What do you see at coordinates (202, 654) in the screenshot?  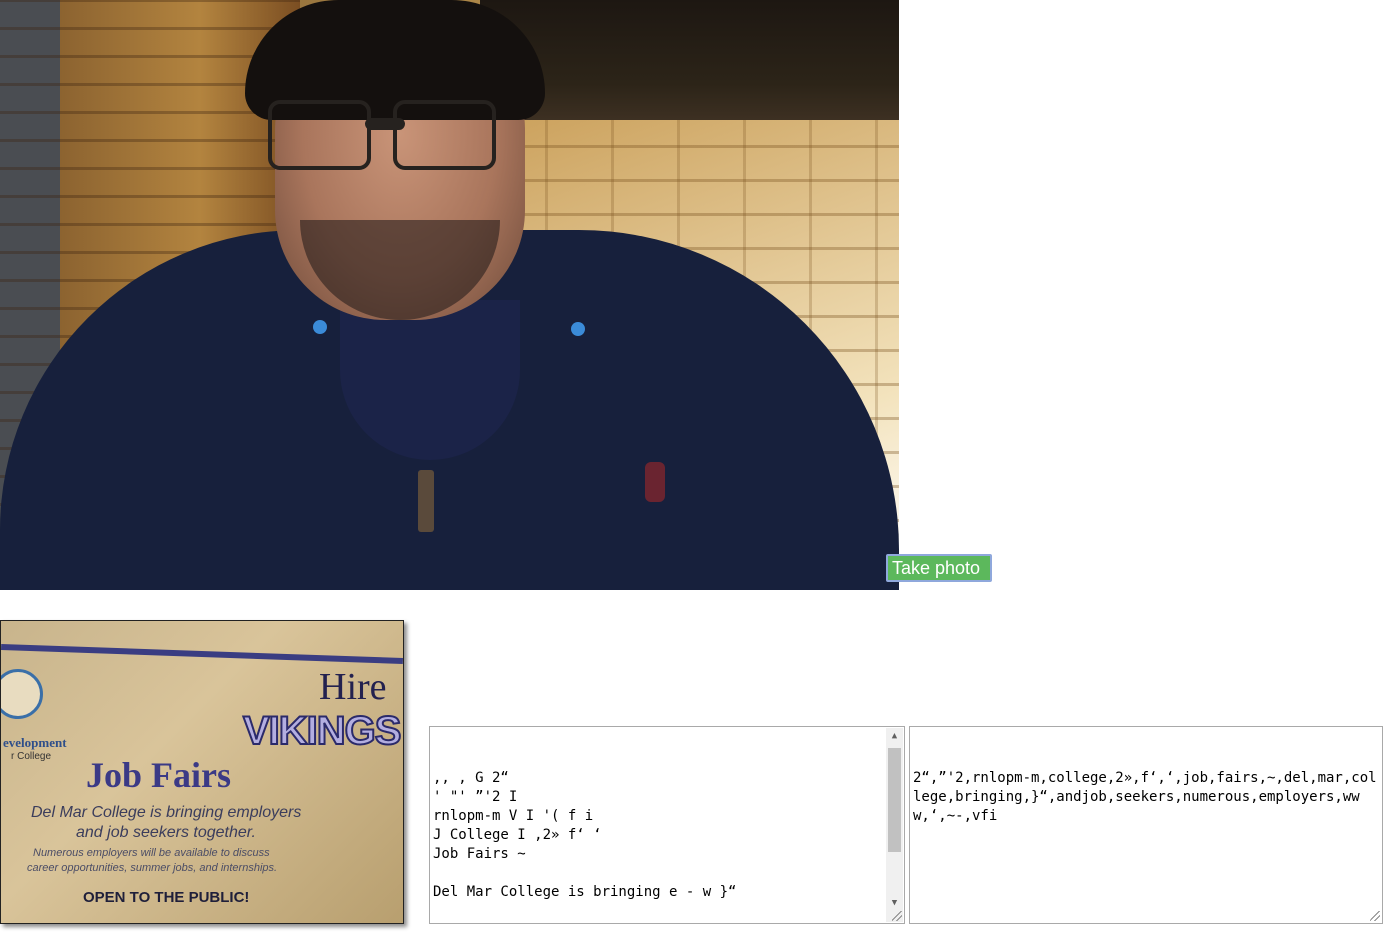 I see `flyer-stripe` at bounding box center [202, 654].